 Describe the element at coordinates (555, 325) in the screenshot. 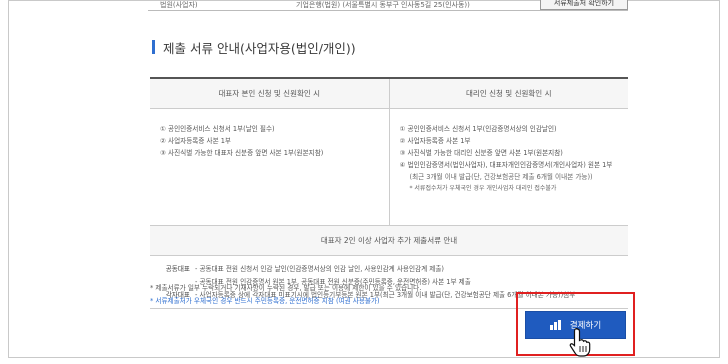

I see `payment-icon` at that location.